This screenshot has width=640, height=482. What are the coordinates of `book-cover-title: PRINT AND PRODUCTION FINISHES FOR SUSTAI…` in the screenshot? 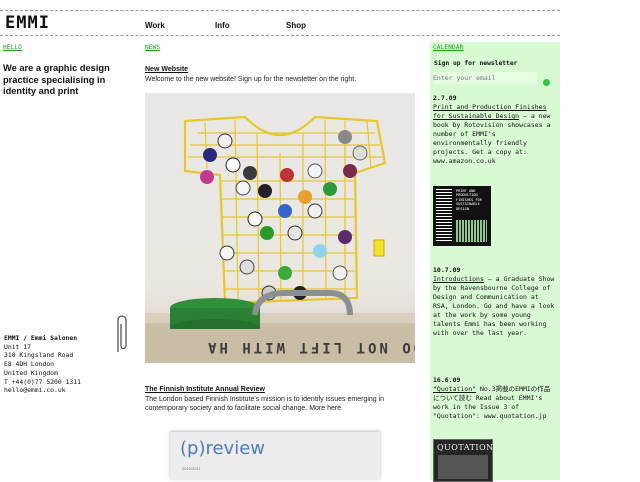 It's located at (469, 200).